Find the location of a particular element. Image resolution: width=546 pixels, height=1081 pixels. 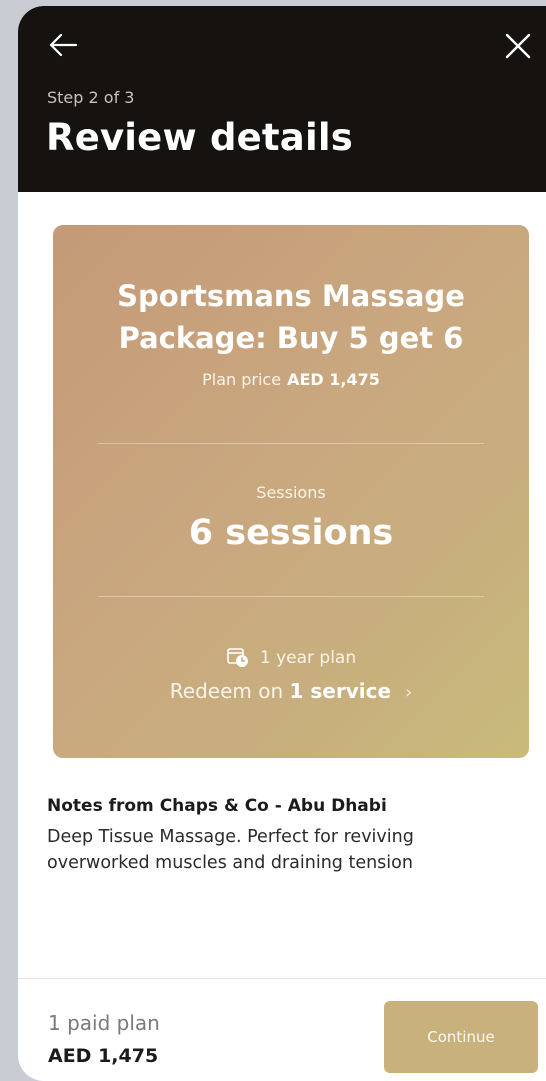

page-title: Review details is located at coordinates (199, 137).